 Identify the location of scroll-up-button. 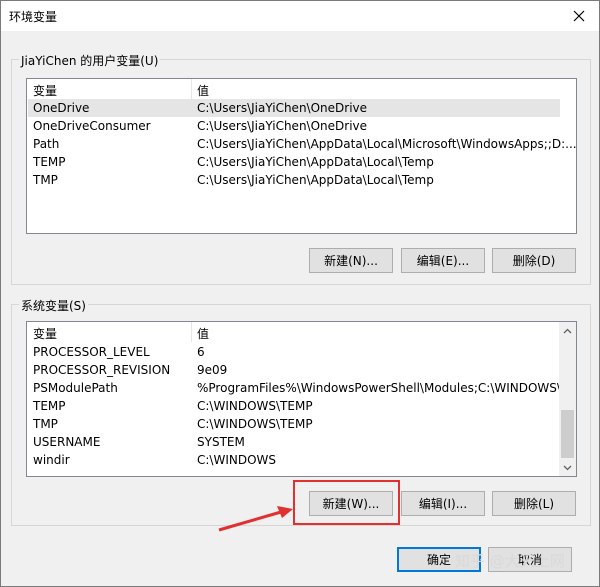
(567, 330).